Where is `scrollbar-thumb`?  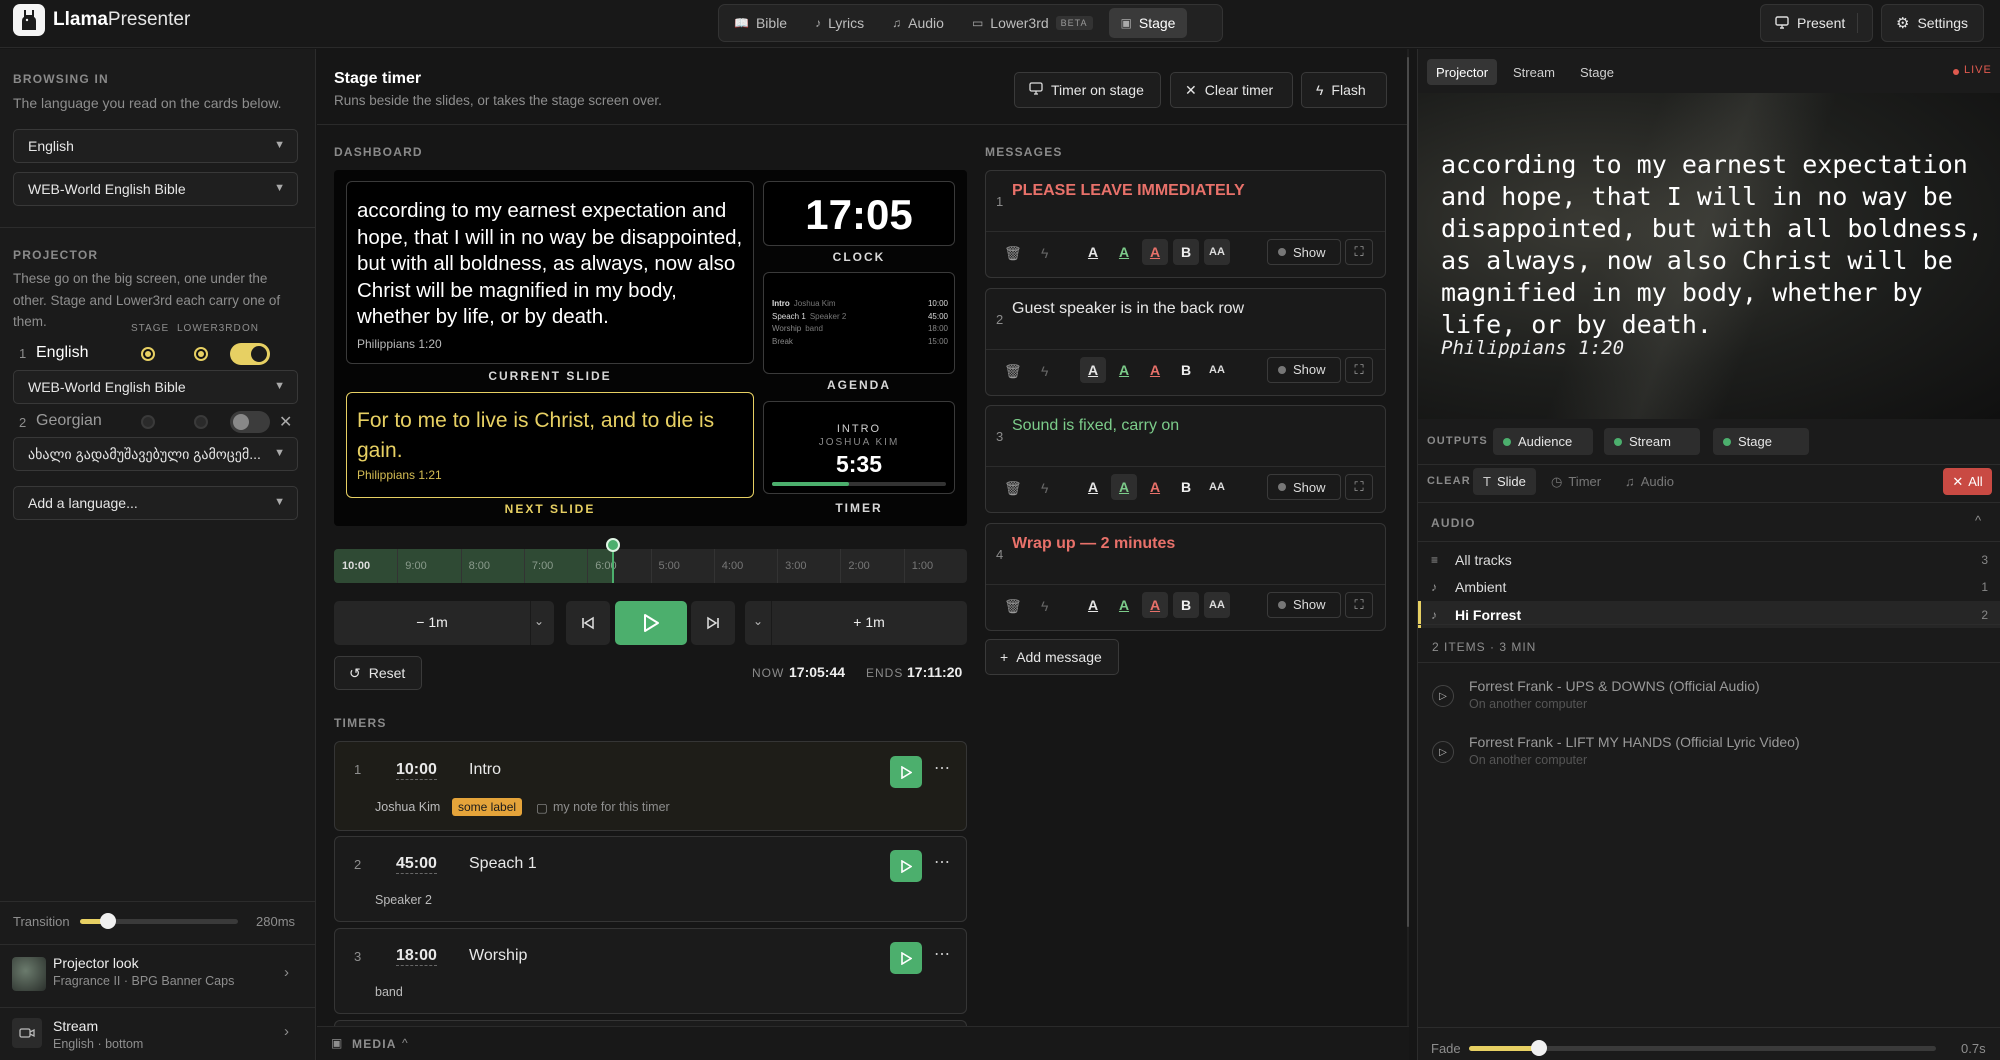 scrollbar-thumb is located at coordinates (1408, 492).